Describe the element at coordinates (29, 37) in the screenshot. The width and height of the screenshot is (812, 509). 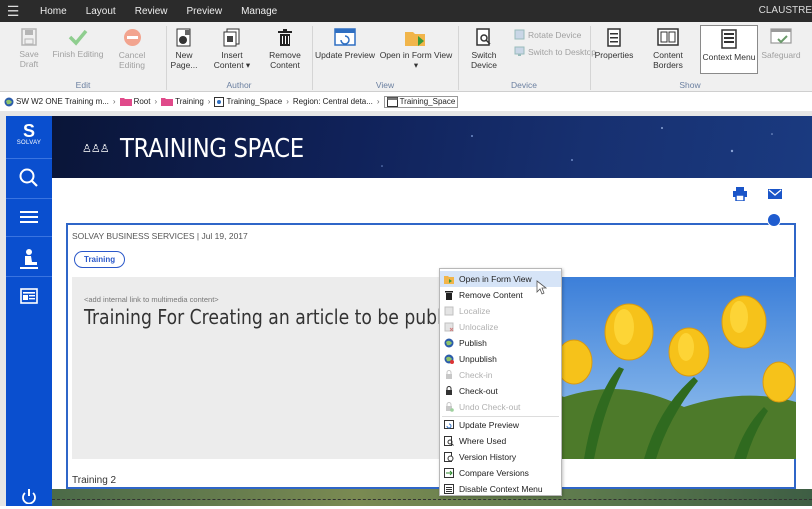
I see `floppy-disk-icon` at that location.